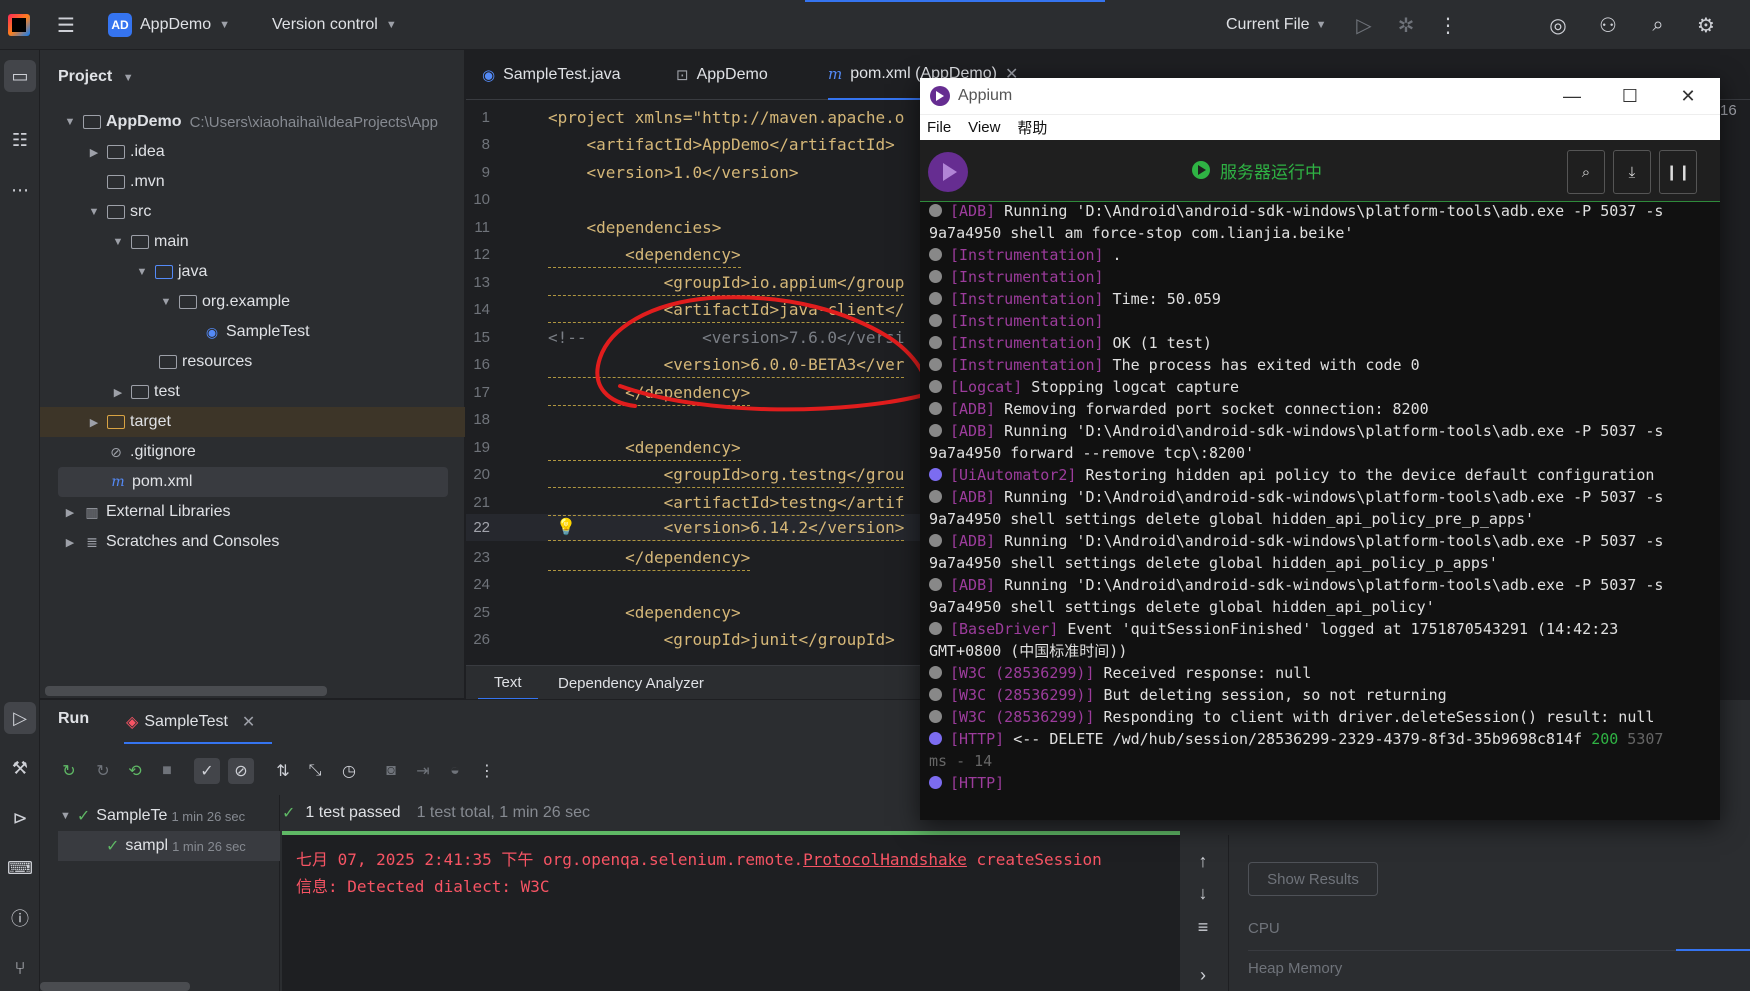 Image resolution: width=1750 pixels, height=991 pixels. I want to click on code-line: <groupId>org.testng</grou, so click(726, 474).